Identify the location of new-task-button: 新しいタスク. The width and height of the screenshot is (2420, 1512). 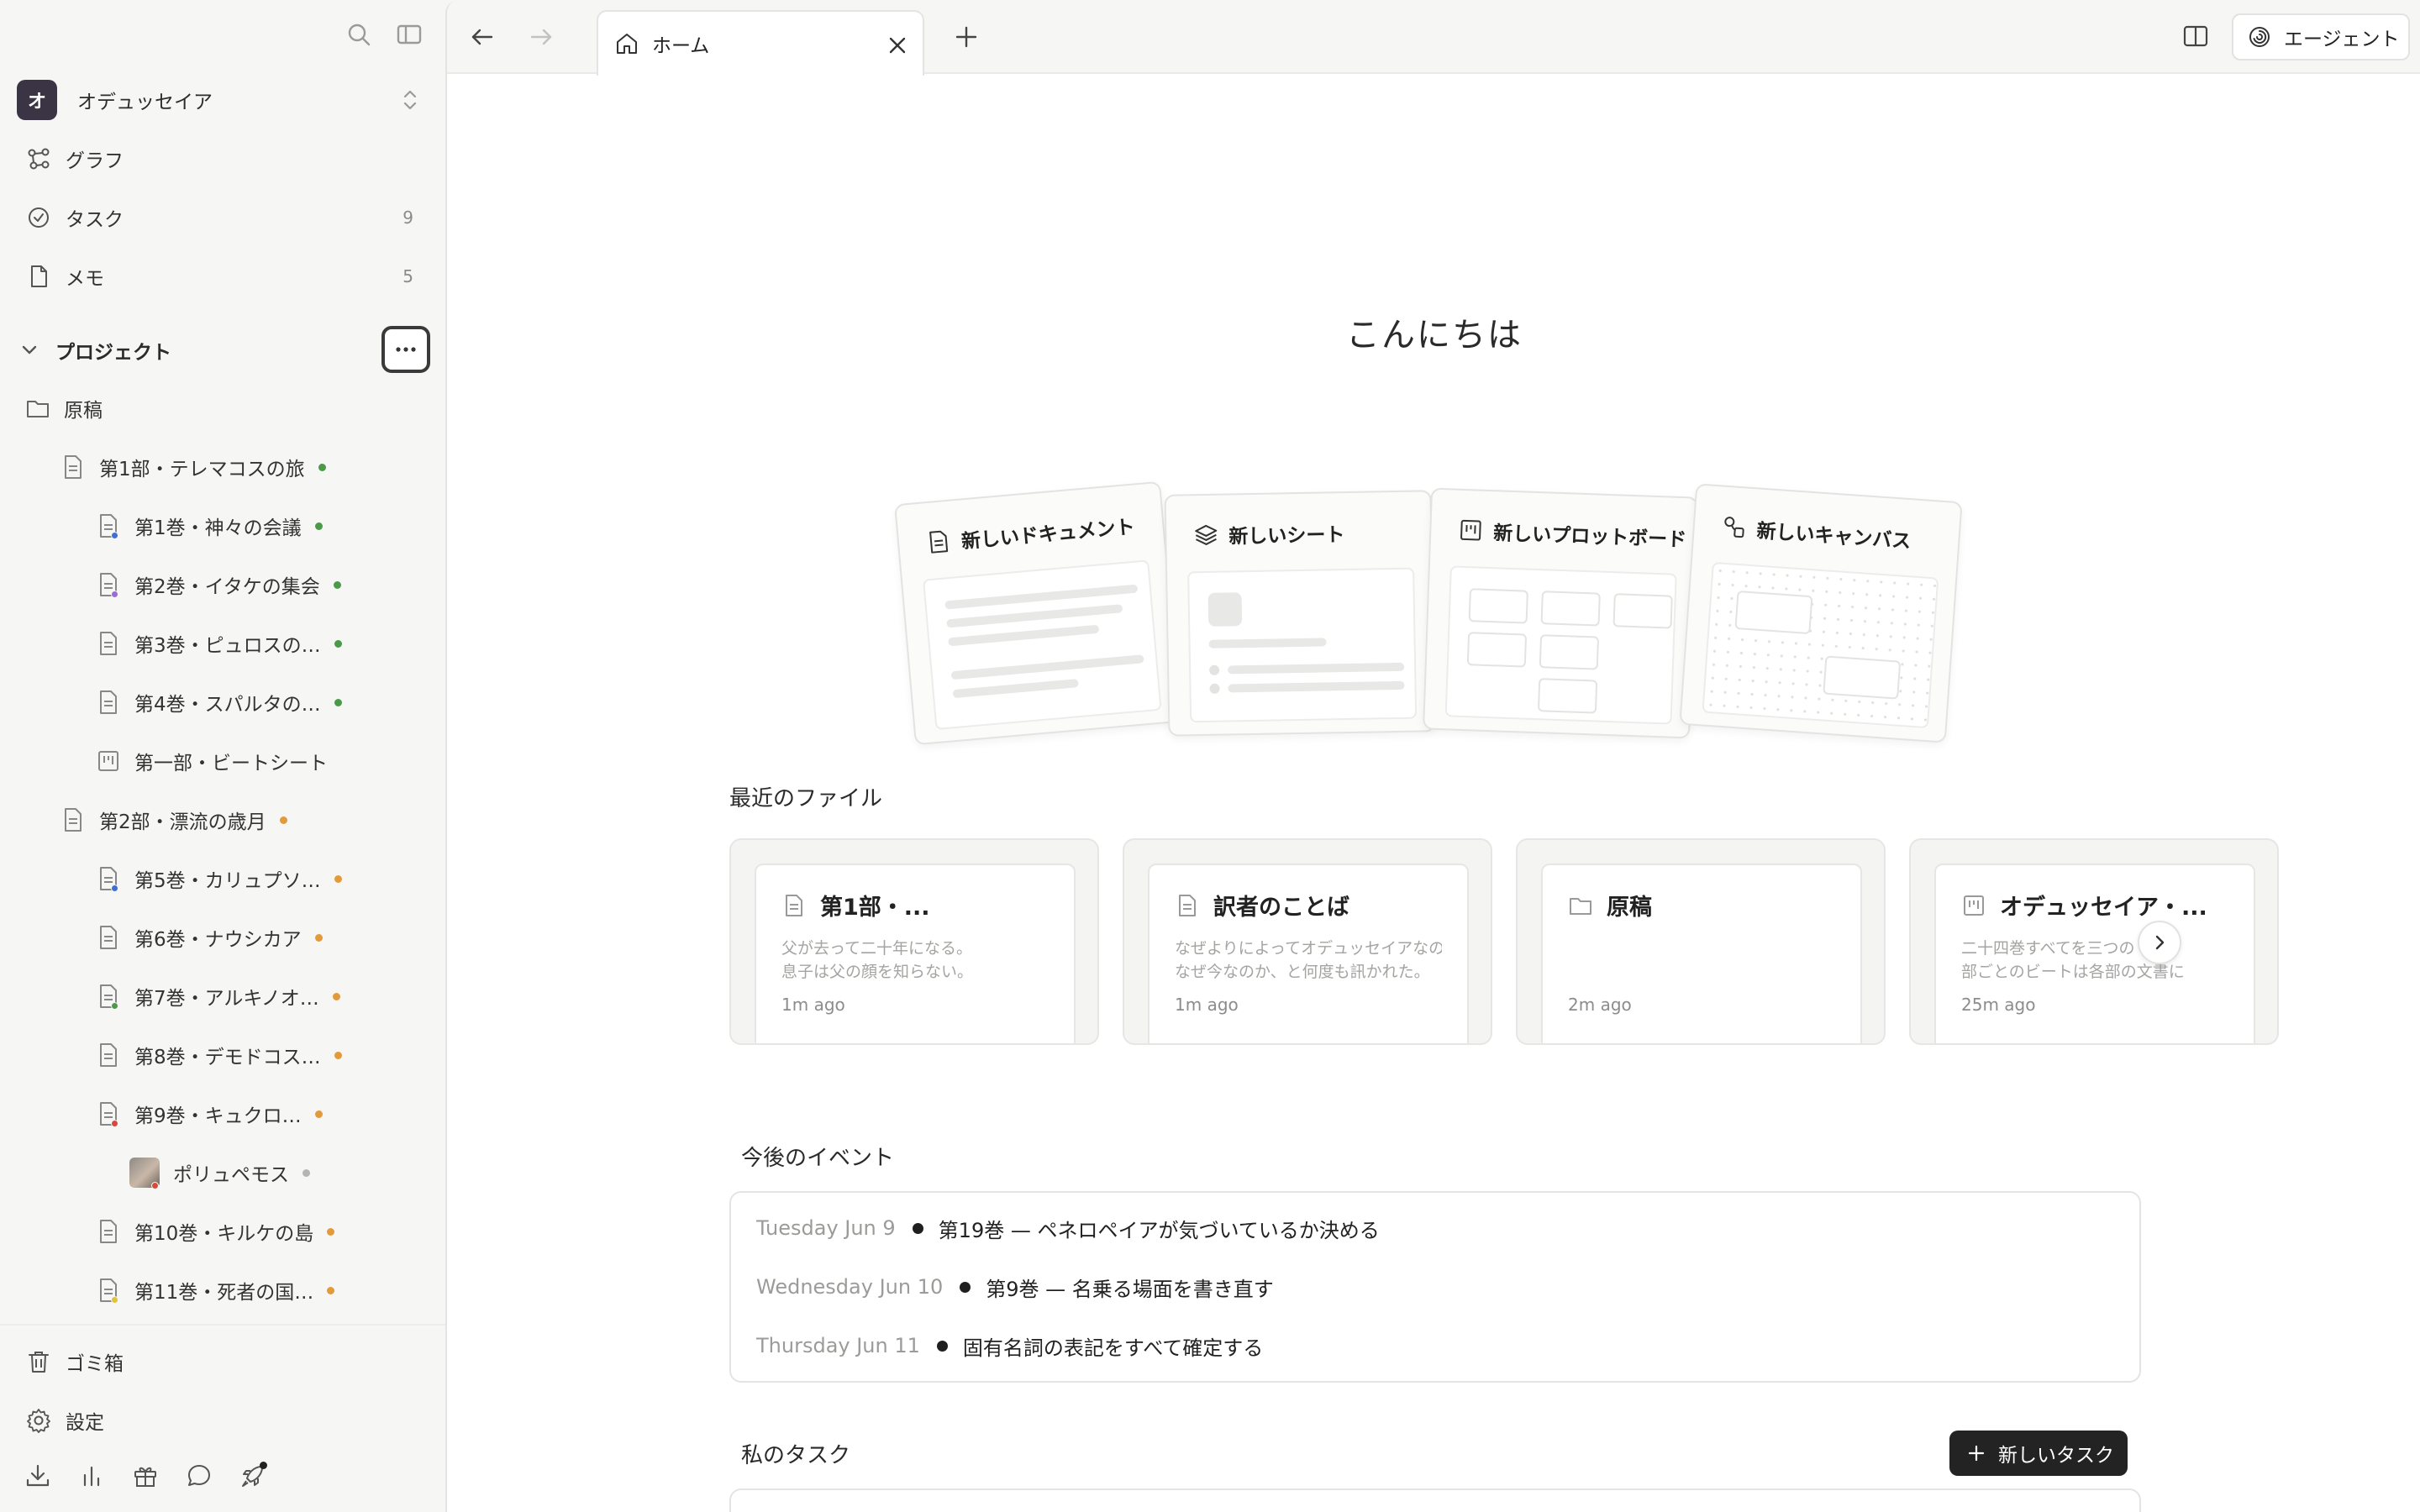
(2039, 1453).